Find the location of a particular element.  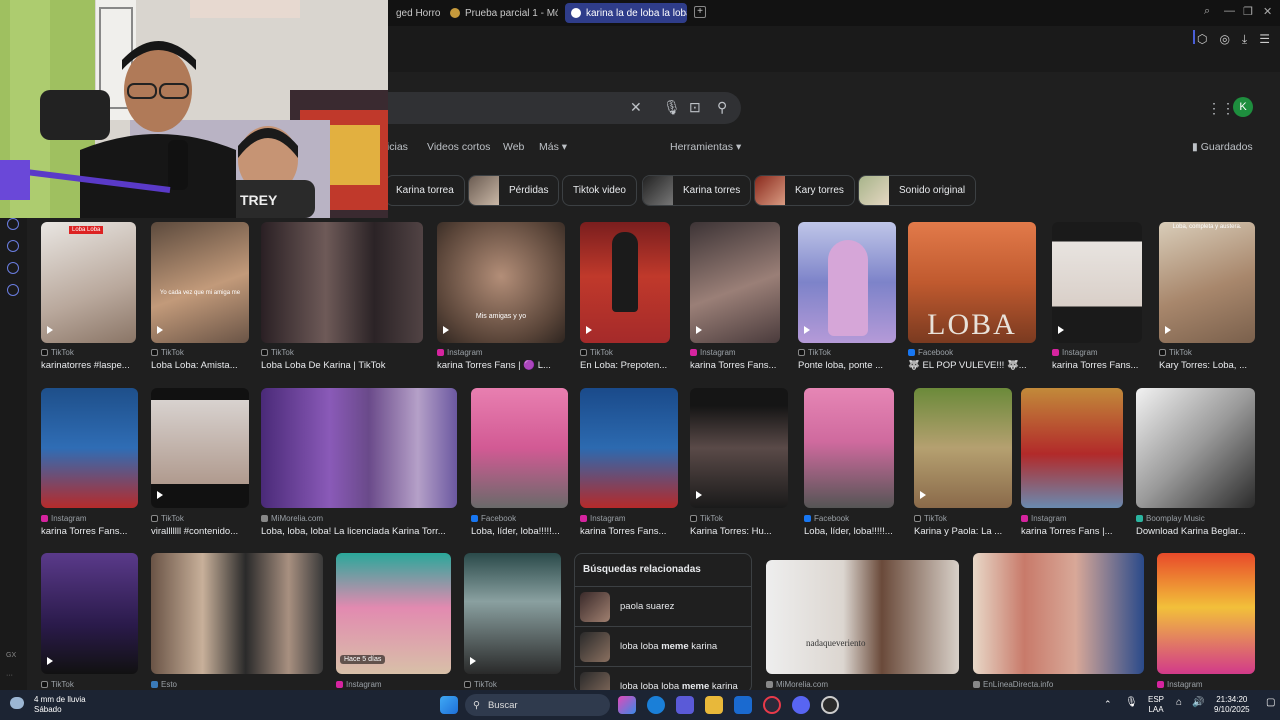

teams-icon is located at coordinates (685, 705).